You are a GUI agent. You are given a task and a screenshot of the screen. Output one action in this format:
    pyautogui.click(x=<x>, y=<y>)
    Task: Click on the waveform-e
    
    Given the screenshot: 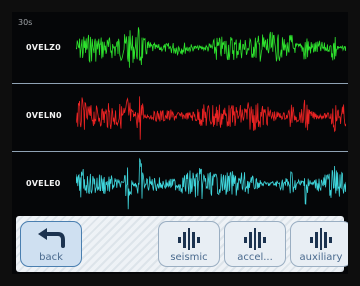 What is the action you would take?
    pyautogui.click(x=211, y=183)
    